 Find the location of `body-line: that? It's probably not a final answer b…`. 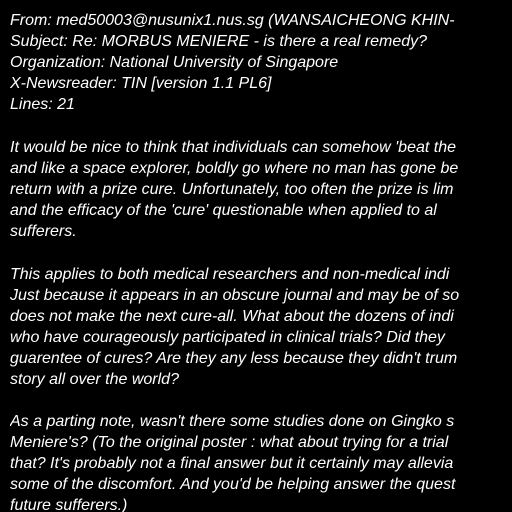

body-line: that? It's probably not a final answer b… is located at coordinates (232, 463).